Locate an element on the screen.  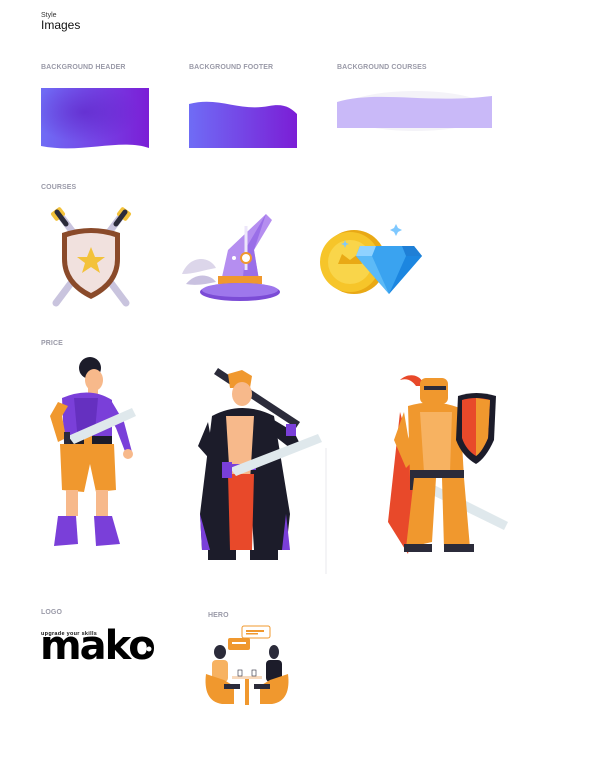
logo-eye-dot is located at coordinates (149, 649).